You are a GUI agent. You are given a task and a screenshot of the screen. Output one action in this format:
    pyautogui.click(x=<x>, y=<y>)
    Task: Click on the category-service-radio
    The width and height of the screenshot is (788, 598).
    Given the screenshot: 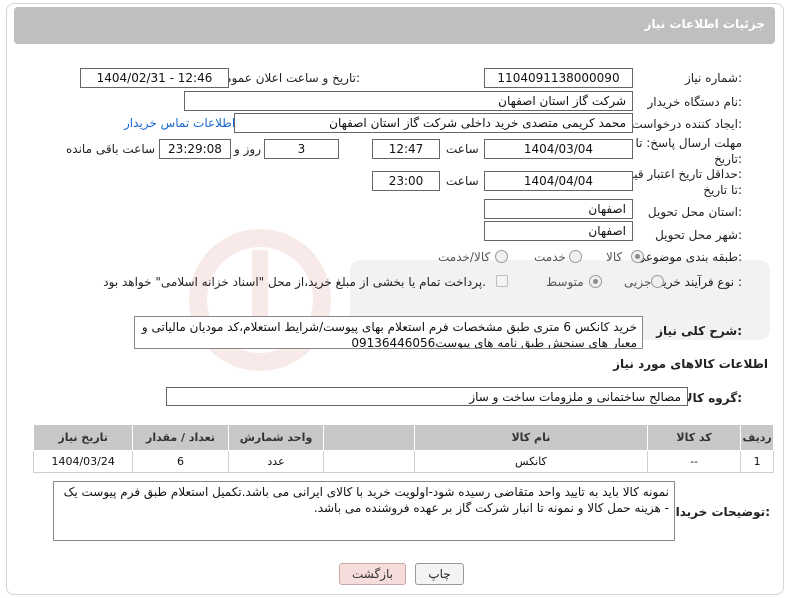 What is the action you would take?
    pyautogui.click(x=575, y=256)
    